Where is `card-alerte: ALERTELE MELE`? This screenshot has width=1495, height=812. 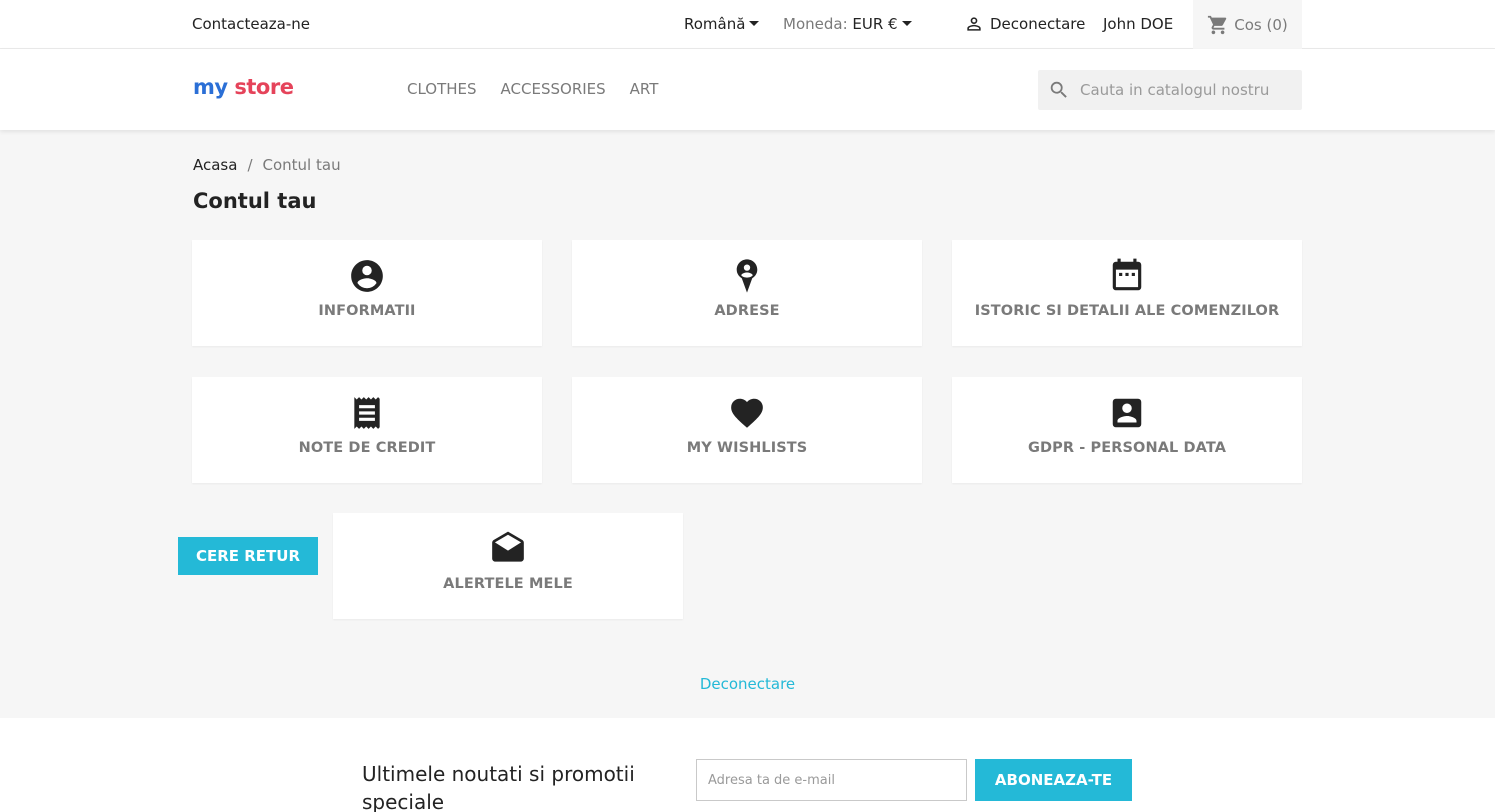
card-alerte: ALERTELE MELE is located at coordinates (508, 566).